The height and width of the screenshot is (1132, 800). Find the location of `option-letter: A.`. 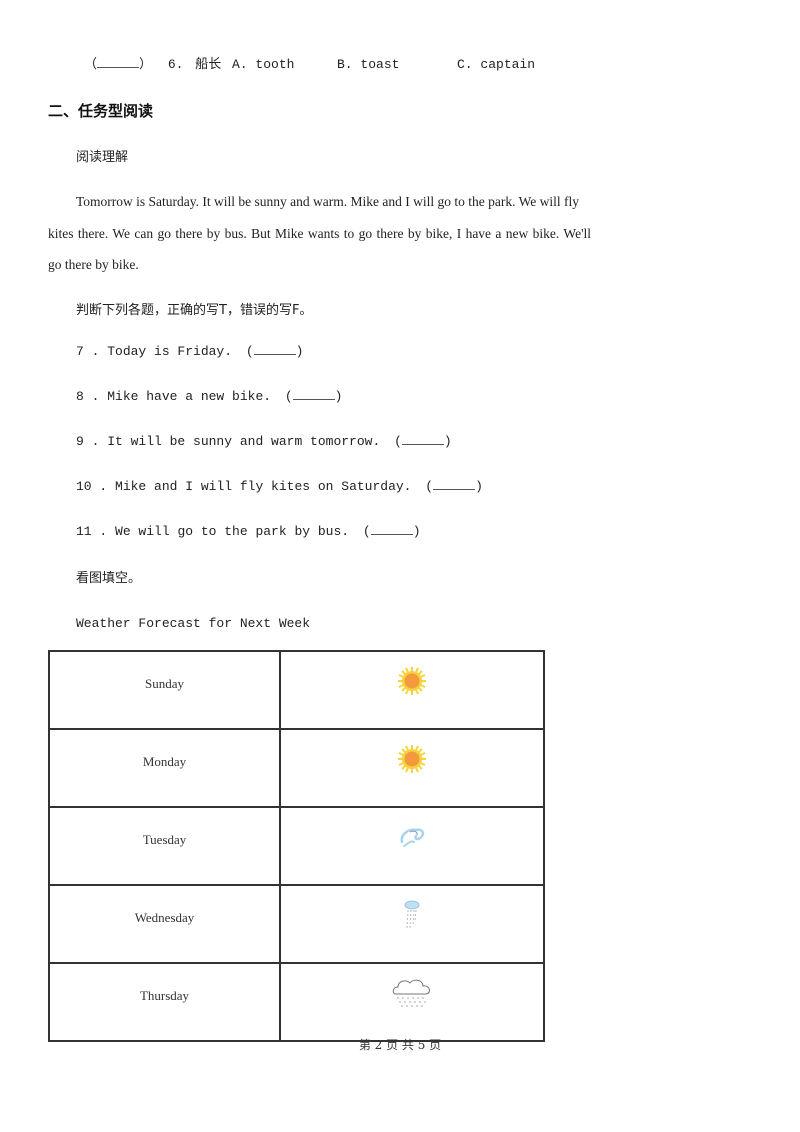

option-letter: A. is located at coordinates (240, 64).